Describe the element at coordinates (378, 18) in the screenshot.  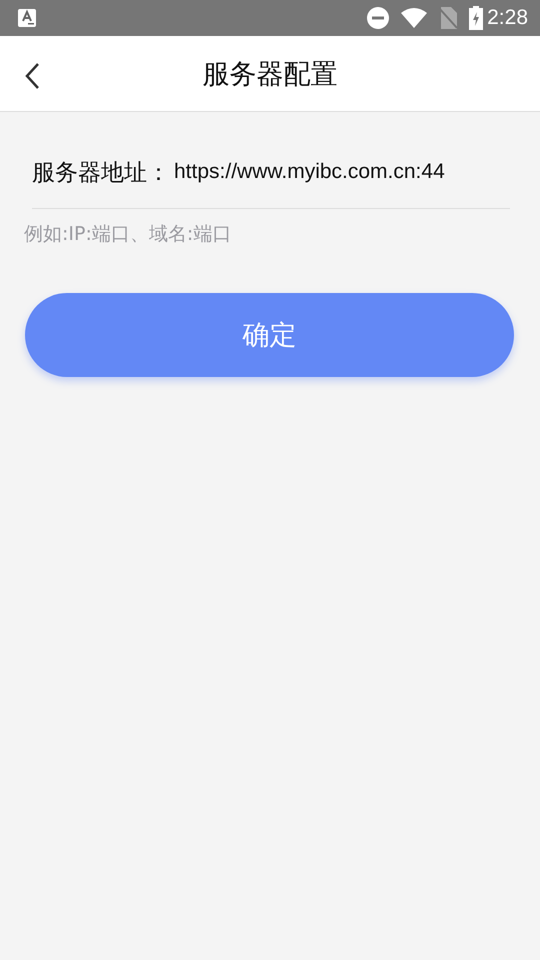
I see `do-not-disturb-icon` at that location.